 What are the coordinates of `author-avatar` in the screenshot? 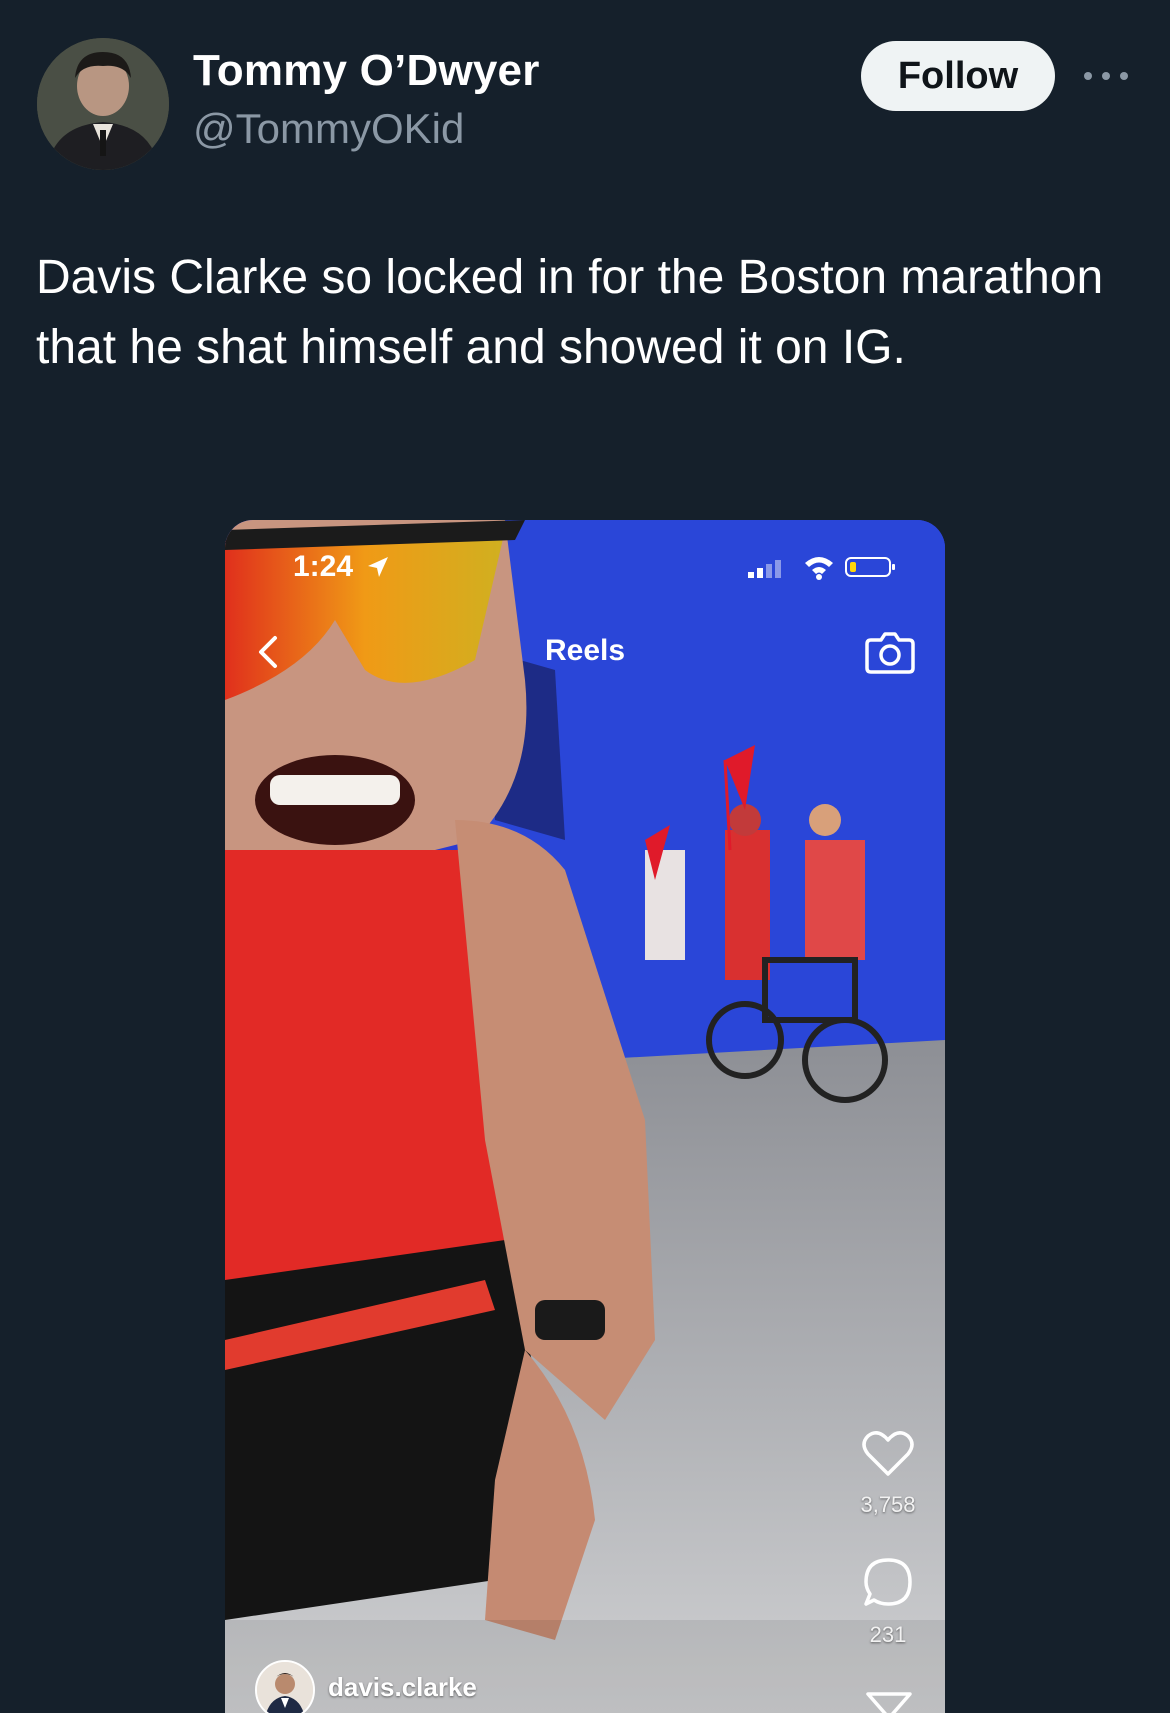 It's located at (103, 104).